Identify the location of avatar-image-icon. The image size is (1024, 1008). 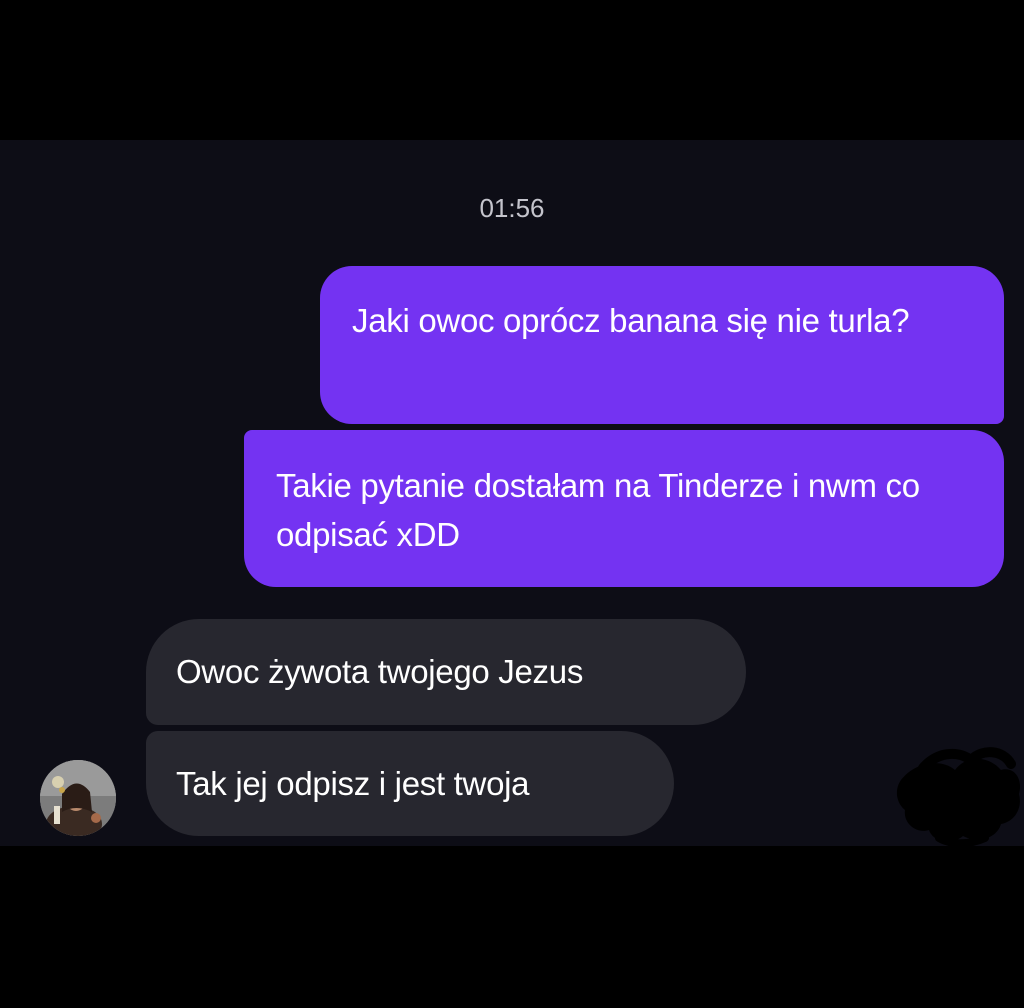
(78, 798).